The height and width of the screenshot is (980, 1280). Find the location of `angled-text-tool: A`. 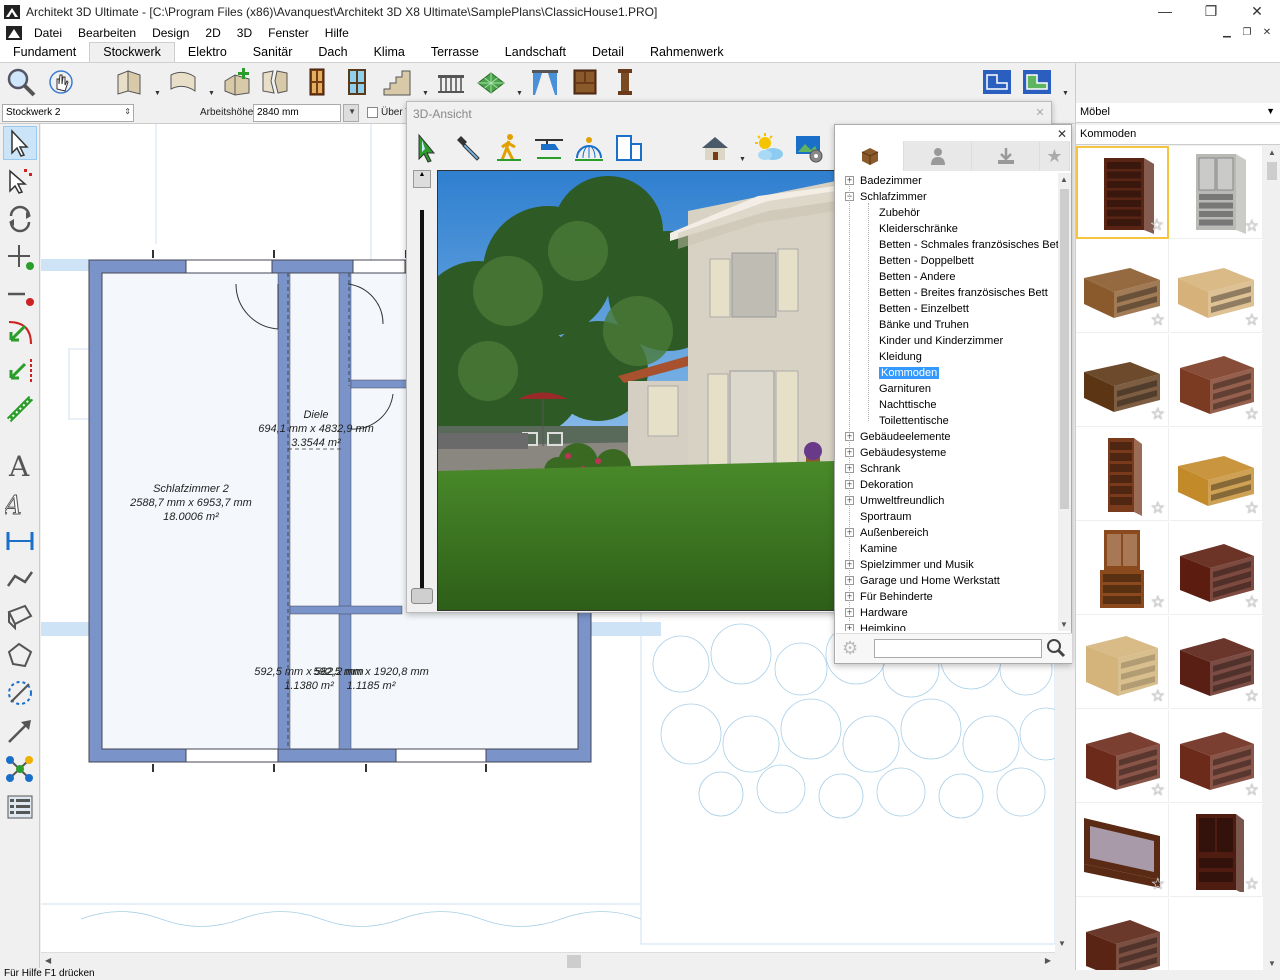

angled-text-tool: A is located at coordinates (20, 503).